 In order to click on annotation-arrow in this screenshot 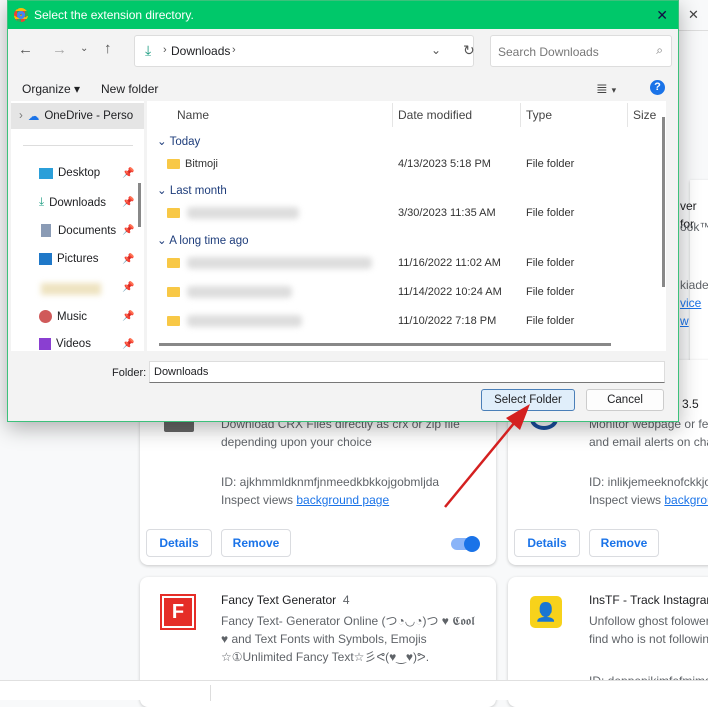, I will do `click(487, 456)`.